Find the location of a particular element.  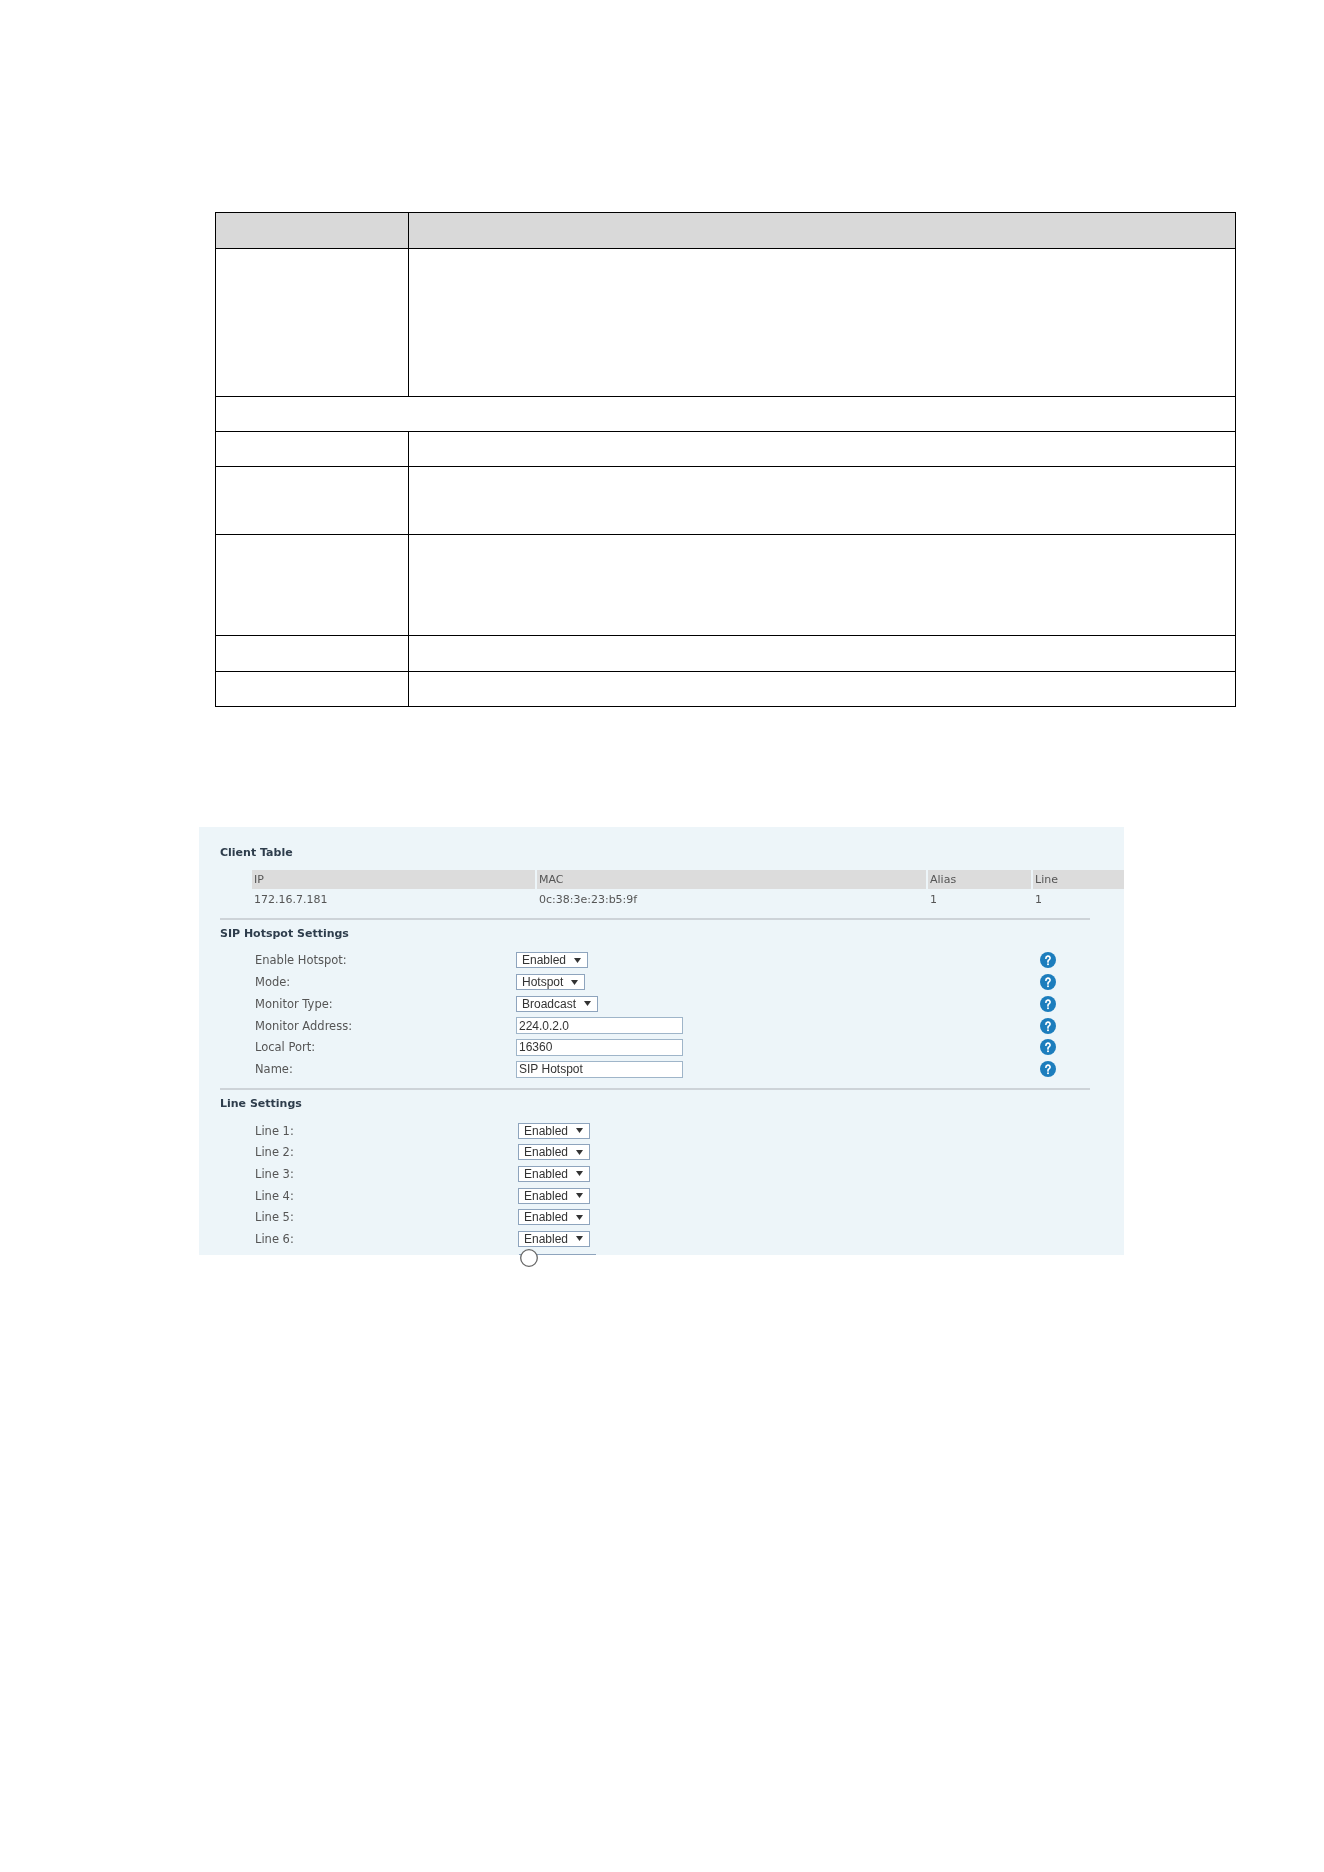

field-label: Monitor Address: is located at coordinates (304, 1025).